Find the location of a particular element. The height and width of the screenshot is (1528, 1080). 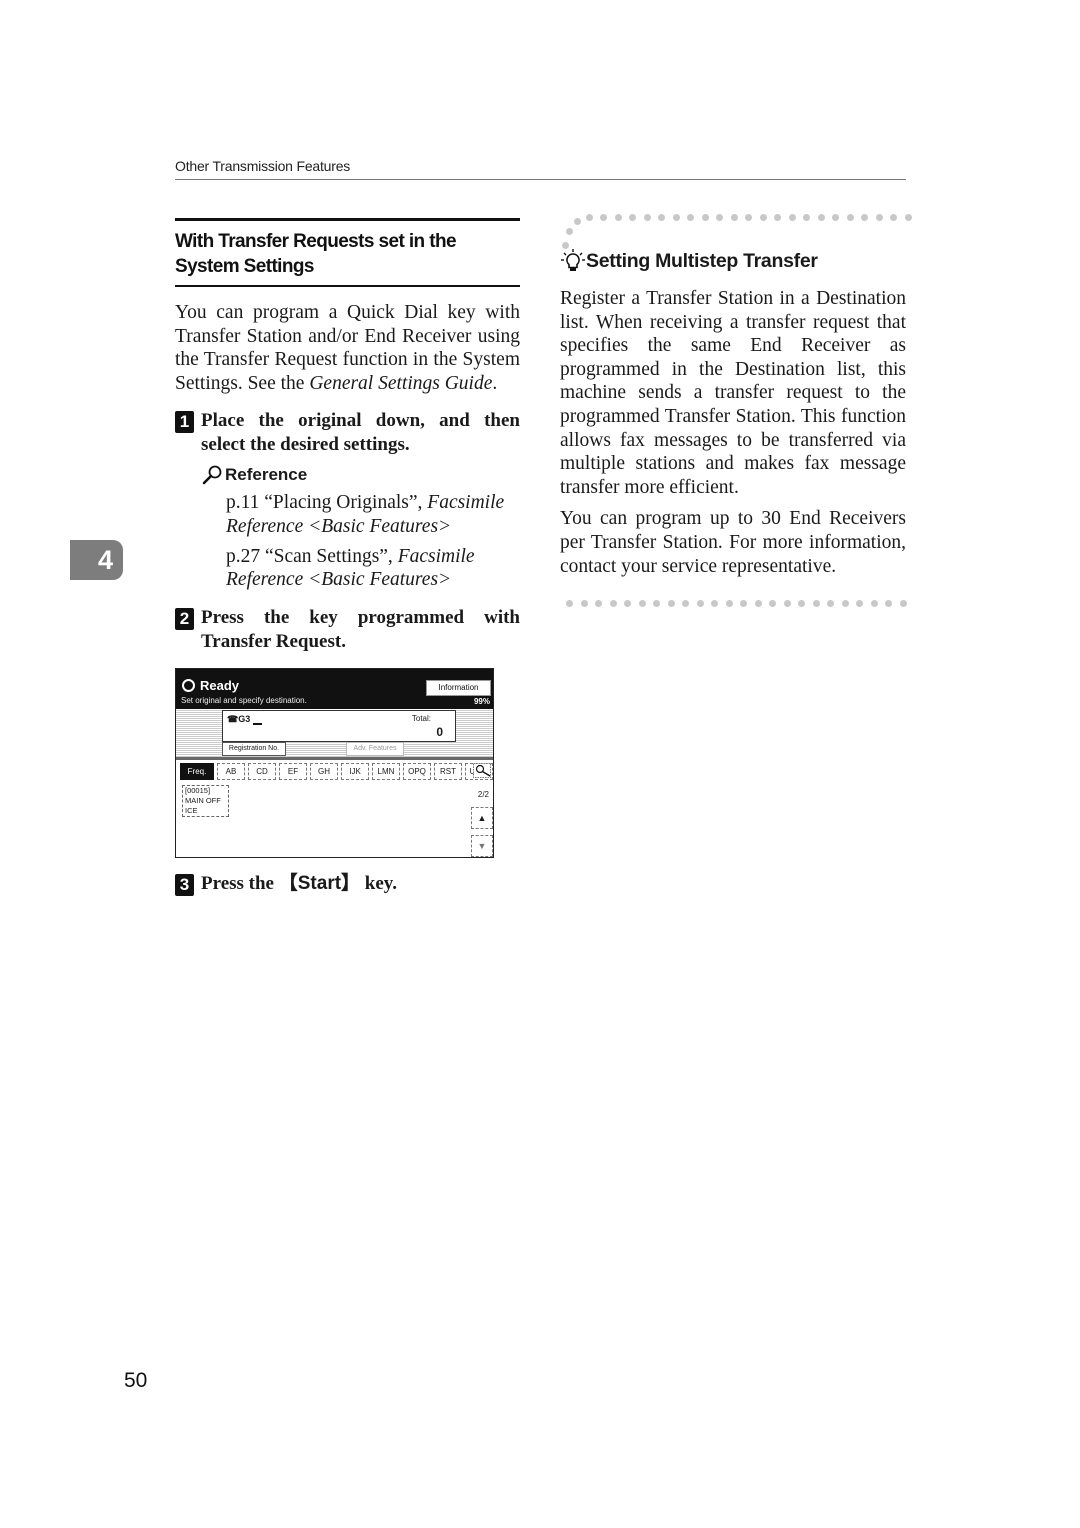

tab-opq: OPQ is located at coordinates (417, 771).